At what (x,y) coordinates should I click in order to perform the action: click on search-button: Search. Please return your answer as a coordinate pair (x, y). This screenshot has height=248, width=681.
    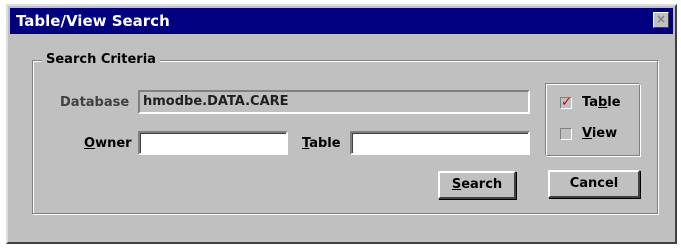
    Looking at the image, I should click on (477, 185).